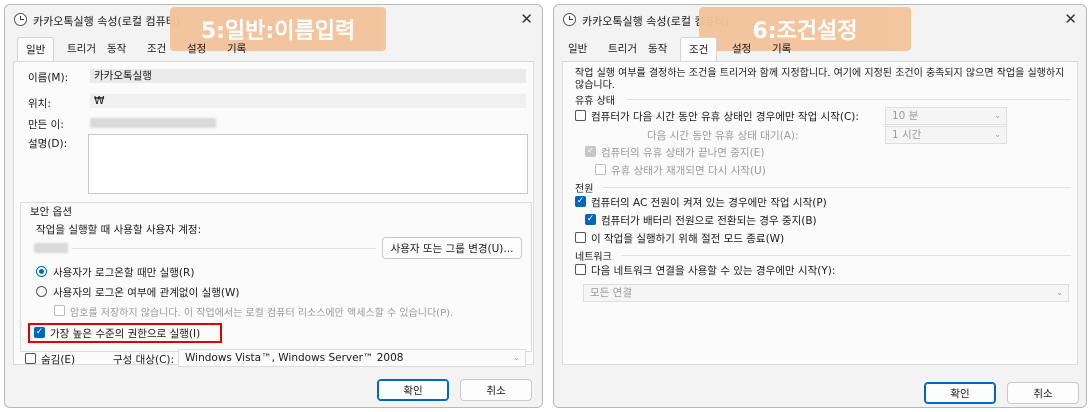  Describe the element at coordinates (584, 189) in the screenshot. I see `power-header: 전원` at that location.